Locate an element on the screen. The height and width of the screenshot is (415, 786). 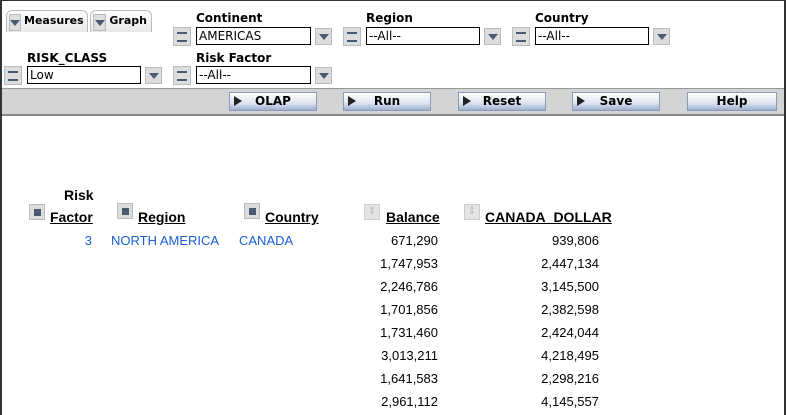
tab-label: Measures is located at coordinates (54, 20).